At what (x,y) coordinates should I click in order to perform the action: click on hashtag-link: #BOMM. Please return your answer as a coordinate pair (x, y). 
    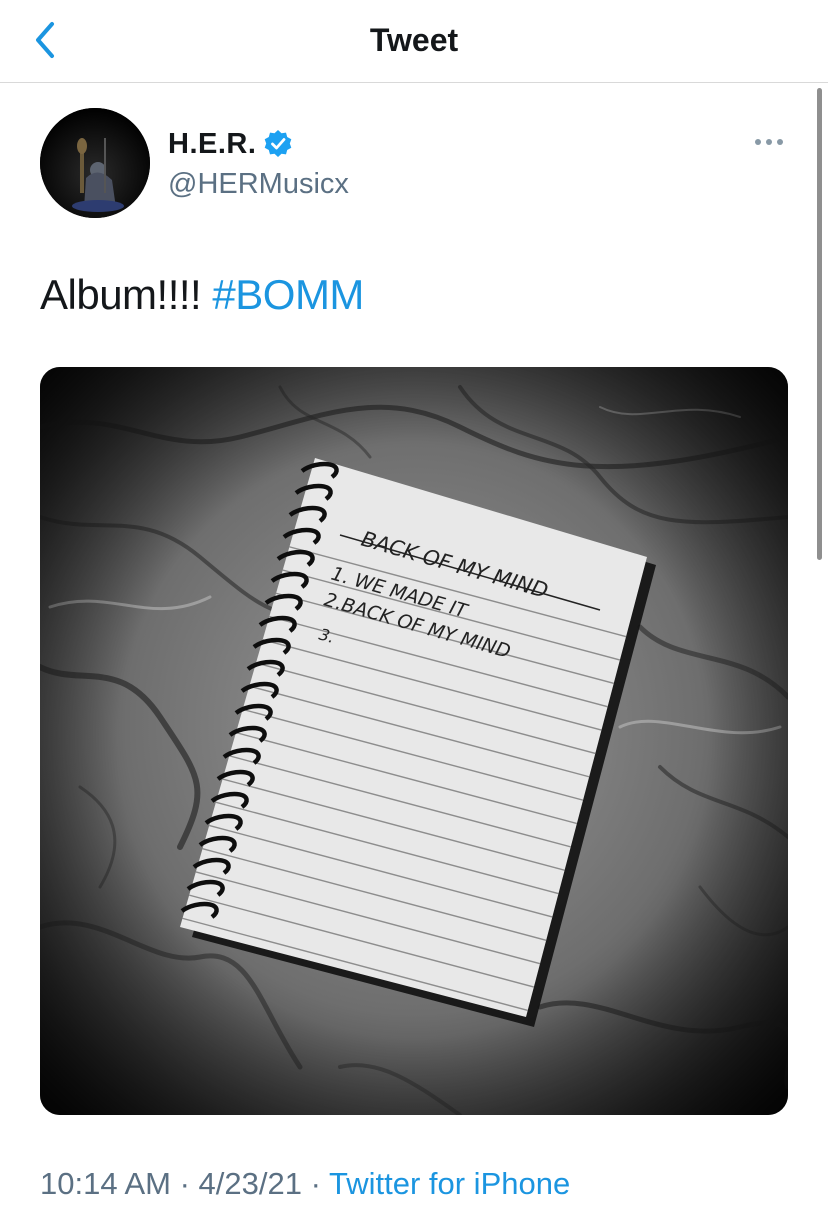
    Looking at the image, I should click on (288, 294).